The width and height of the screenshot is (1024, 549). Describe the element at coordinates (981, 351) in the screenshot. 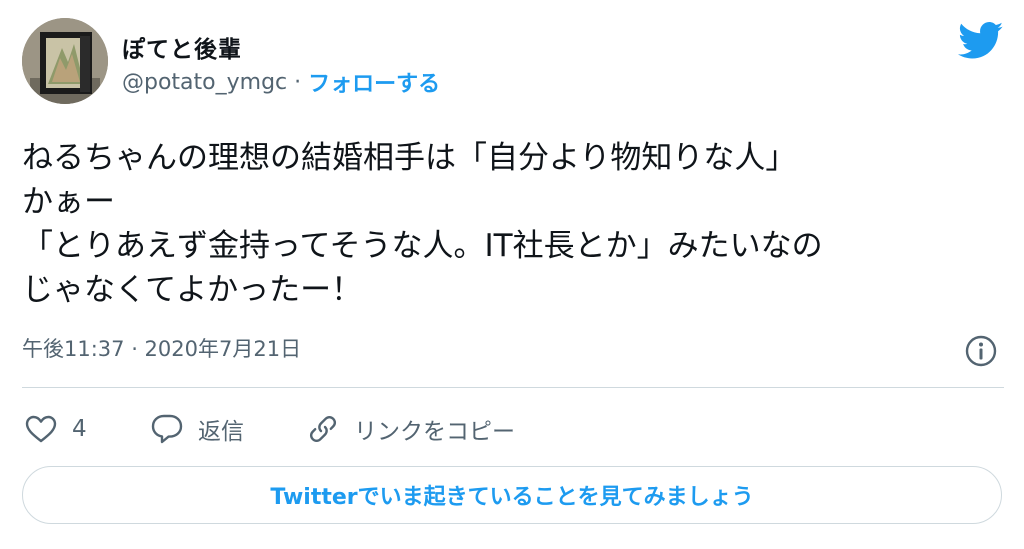

I see `info-icon` at that location.